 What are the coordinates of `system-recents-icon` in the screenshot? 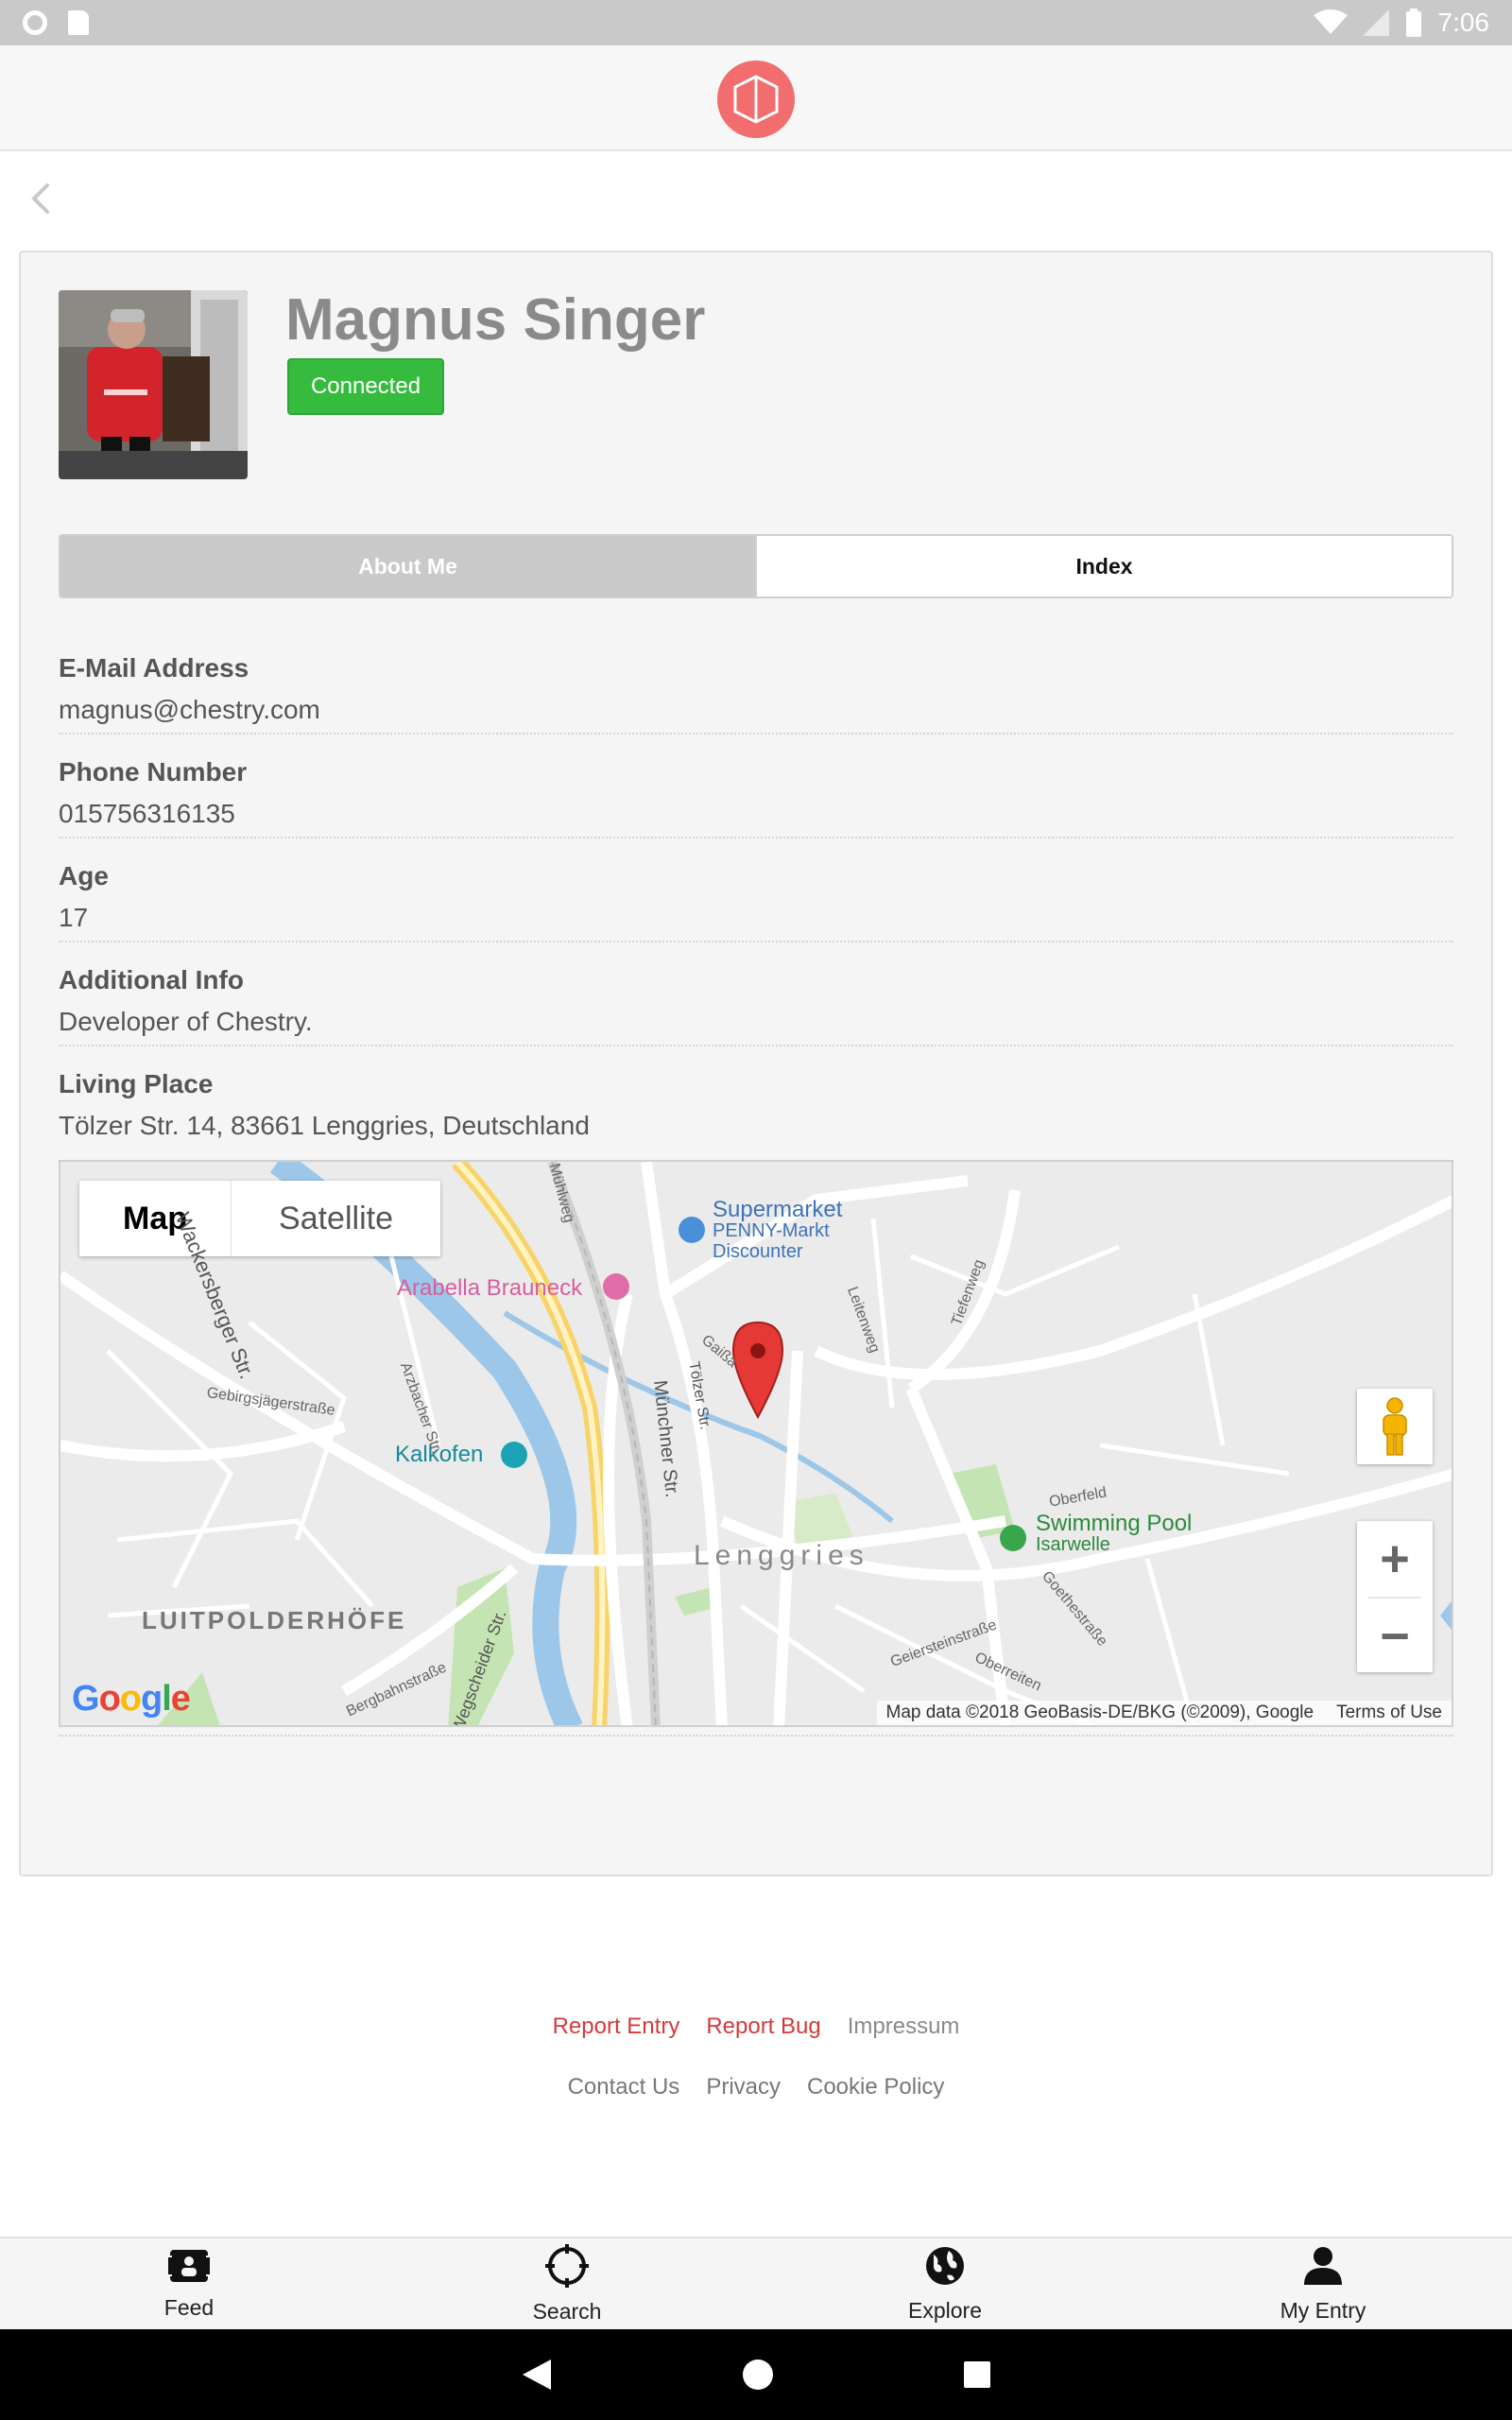 It's located at (977, 2374).